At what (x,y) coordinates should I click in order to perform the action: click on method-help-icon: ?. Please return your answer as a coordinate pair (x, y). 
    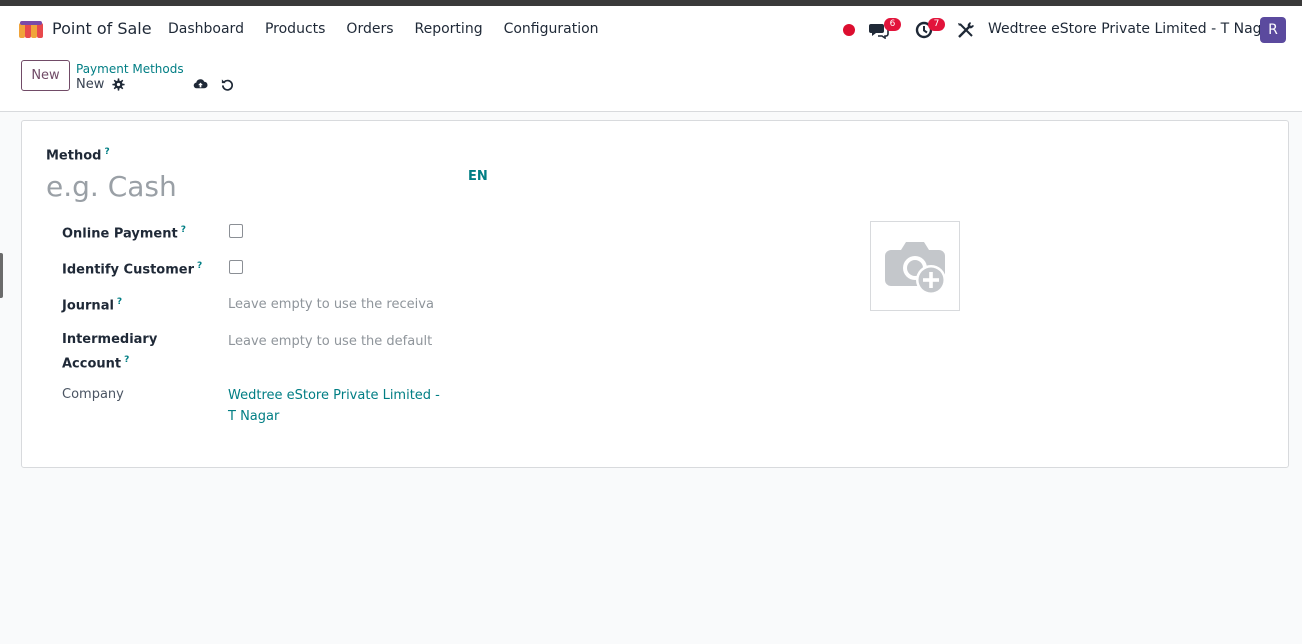
    Looking at the image, I should click on (106, 152).